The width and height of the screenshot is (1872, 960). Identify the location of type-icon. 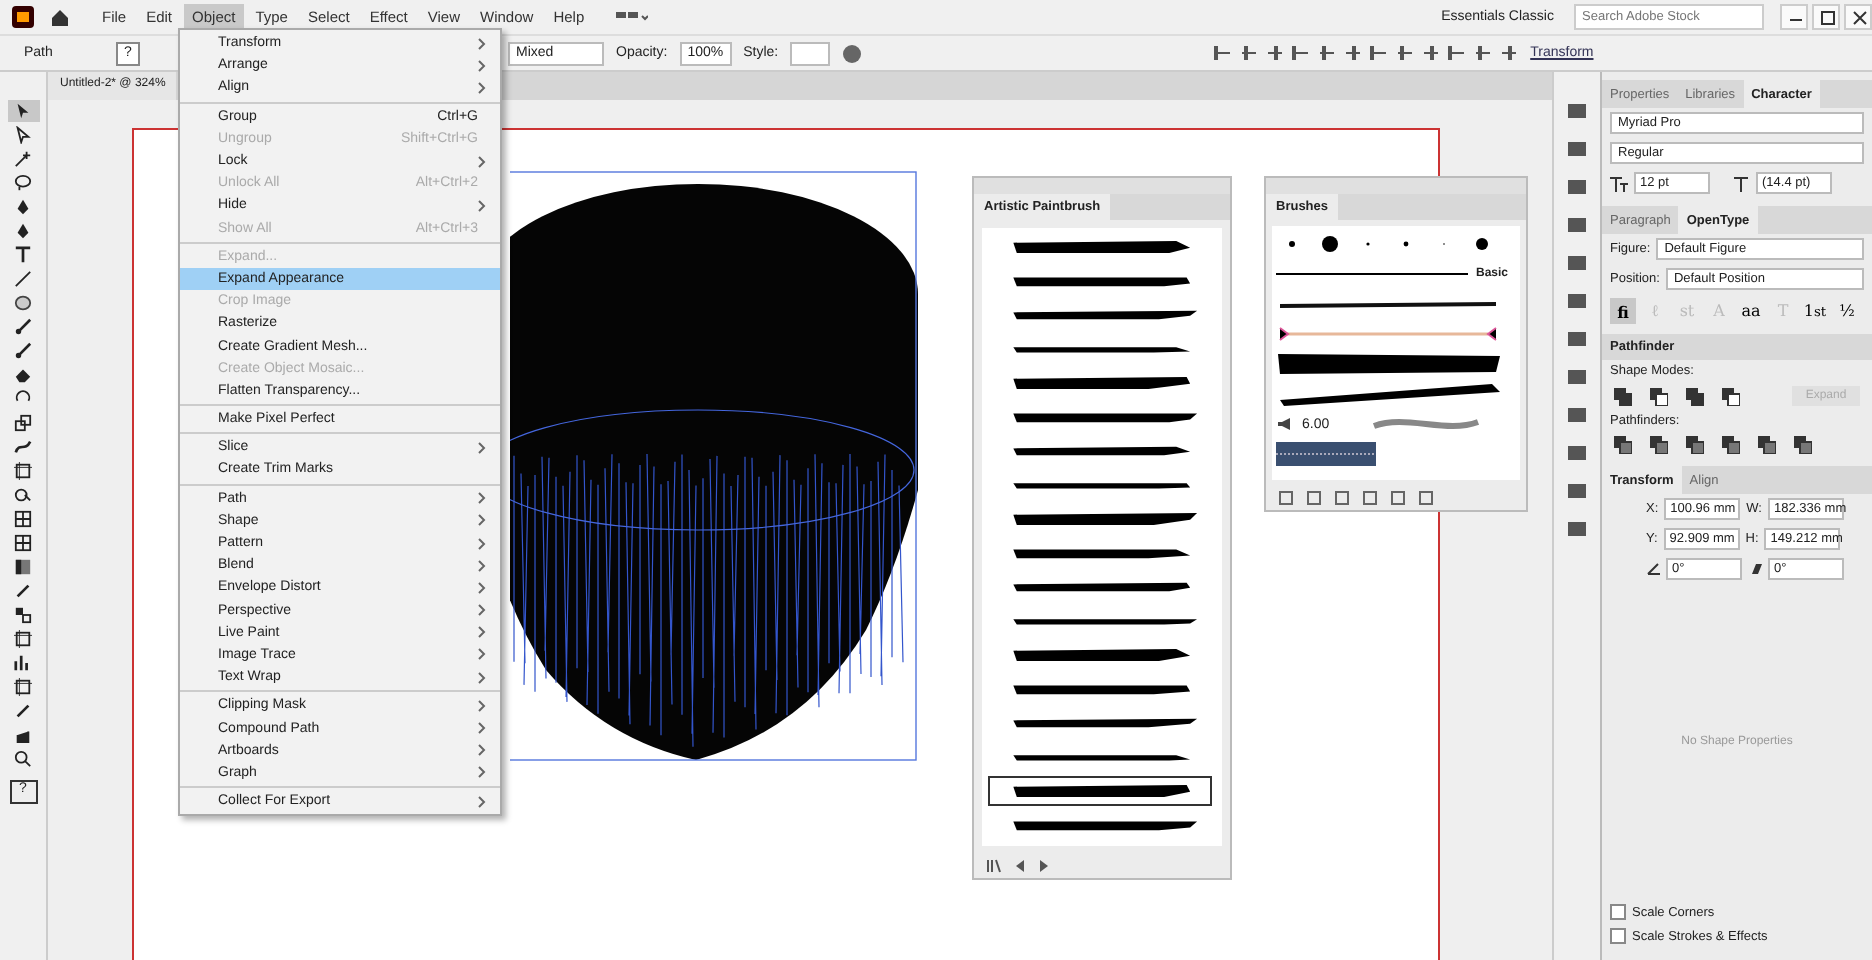
(23, 255).